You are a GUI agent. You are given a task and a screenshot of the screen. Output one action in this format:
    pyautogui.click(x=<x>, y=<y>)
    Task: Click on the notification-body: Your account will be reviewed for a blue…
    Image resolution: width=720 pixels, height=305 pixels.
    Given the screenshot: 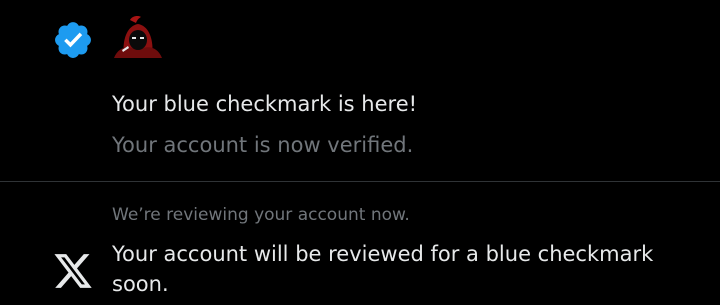 What is the action you would take?
    pyautogui.click(x=383, y=269)
    